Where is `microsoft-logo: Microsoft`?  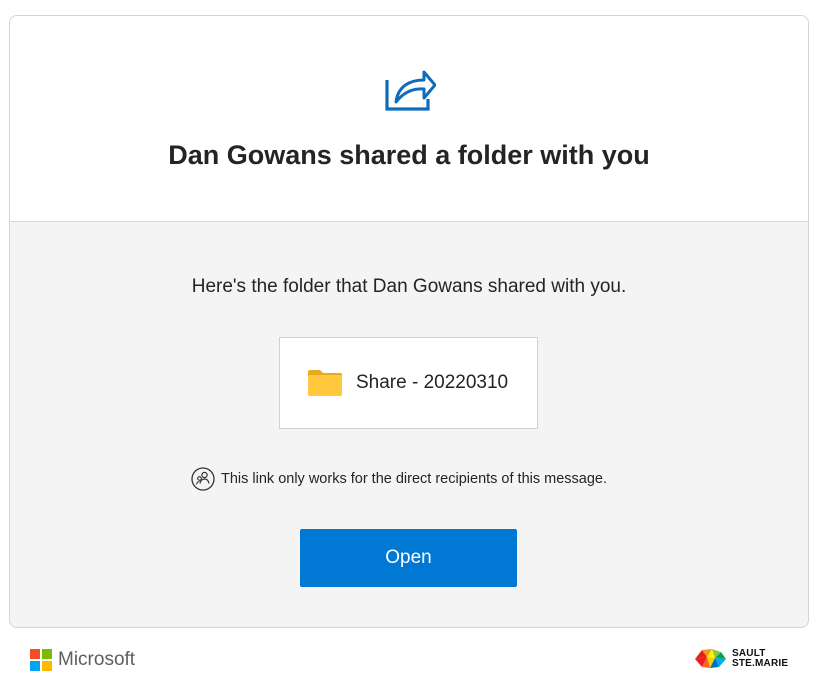
microsoft-logo: Microsoft is located at coordinates (82, 660).